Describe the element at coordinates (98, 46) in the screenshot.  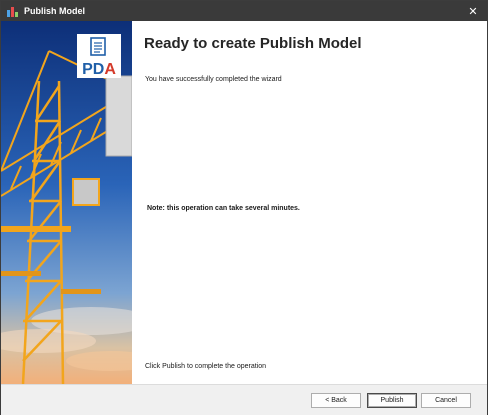
I see `document-icon` at that location.